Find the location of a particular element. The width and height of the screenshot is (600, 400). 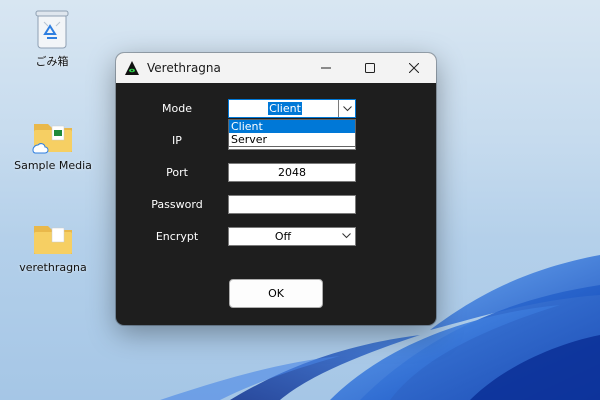

caption-buttons is located at coordinates (370, 68).